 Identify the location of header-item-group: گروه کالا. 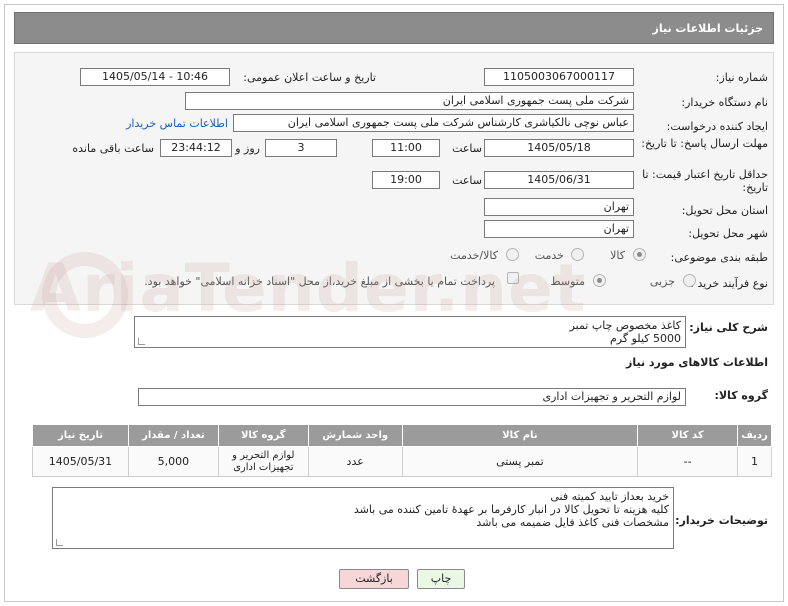
(263, 435).